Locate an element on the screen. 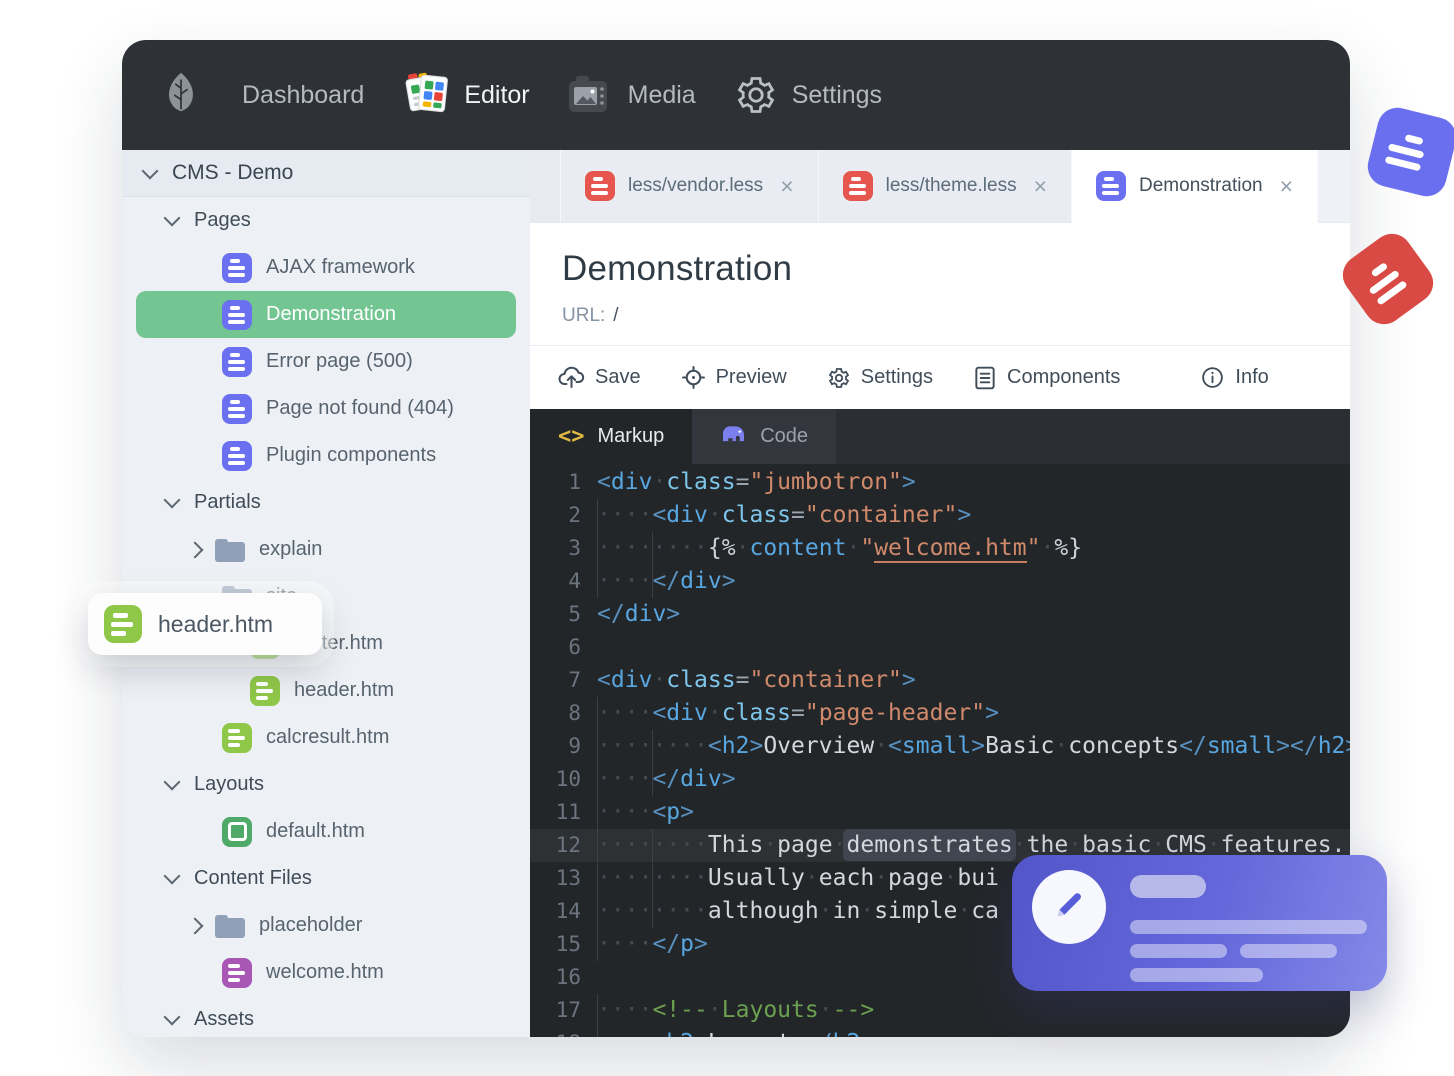 Image resolution: width=1454 pixels, height=1076 pixels. pencil-icon is located at coordinates (1069, 907).